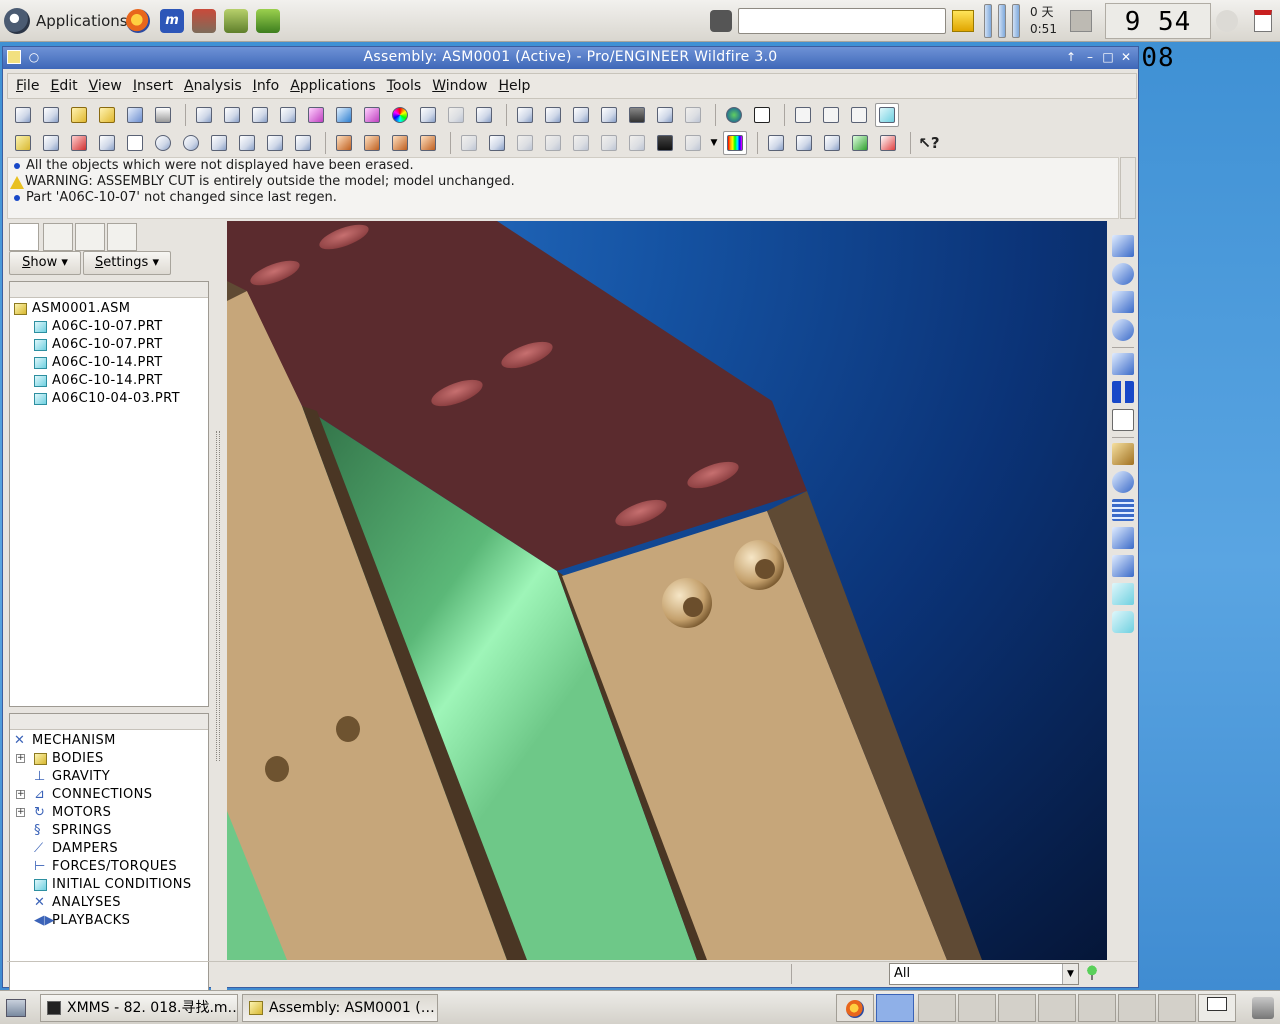  I want to click on clock: 9 54 08, so click(1158, 38).